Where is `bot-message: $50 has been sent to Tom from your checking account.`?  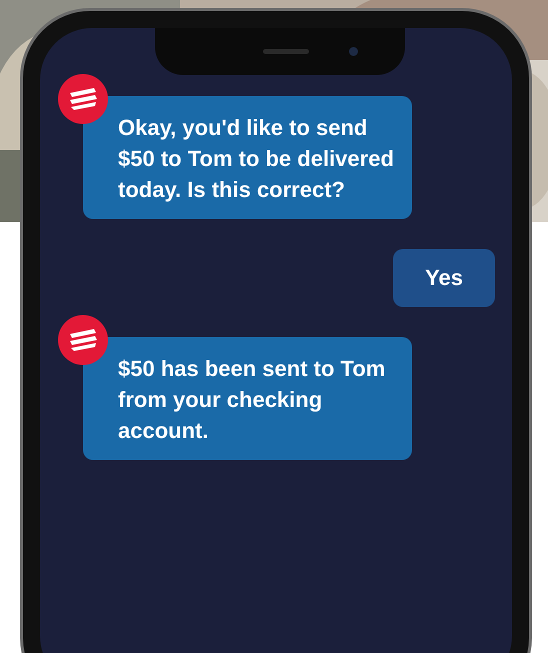
bot-message: $50 has been sent to Tom from your checking account. is located at coordinates (247, 398).